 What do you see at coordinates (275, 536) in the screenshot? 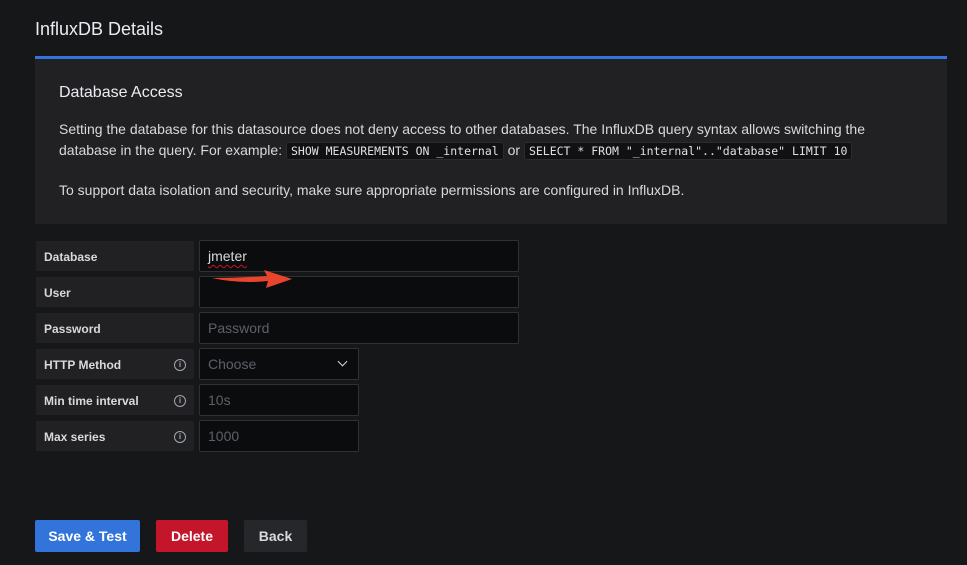
I see `back-button: Back` at bounding box center [275, 536].